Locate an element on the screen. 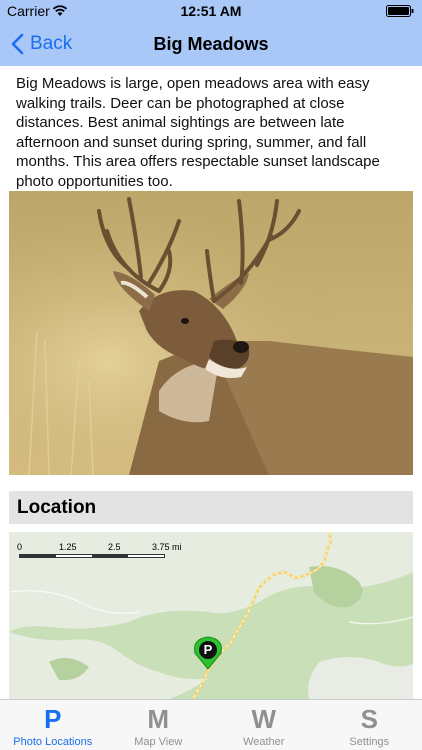 Image resolution: width=422 pixels, height=750 pixels. tab-label: Map View is located at coordinates (158, 742).